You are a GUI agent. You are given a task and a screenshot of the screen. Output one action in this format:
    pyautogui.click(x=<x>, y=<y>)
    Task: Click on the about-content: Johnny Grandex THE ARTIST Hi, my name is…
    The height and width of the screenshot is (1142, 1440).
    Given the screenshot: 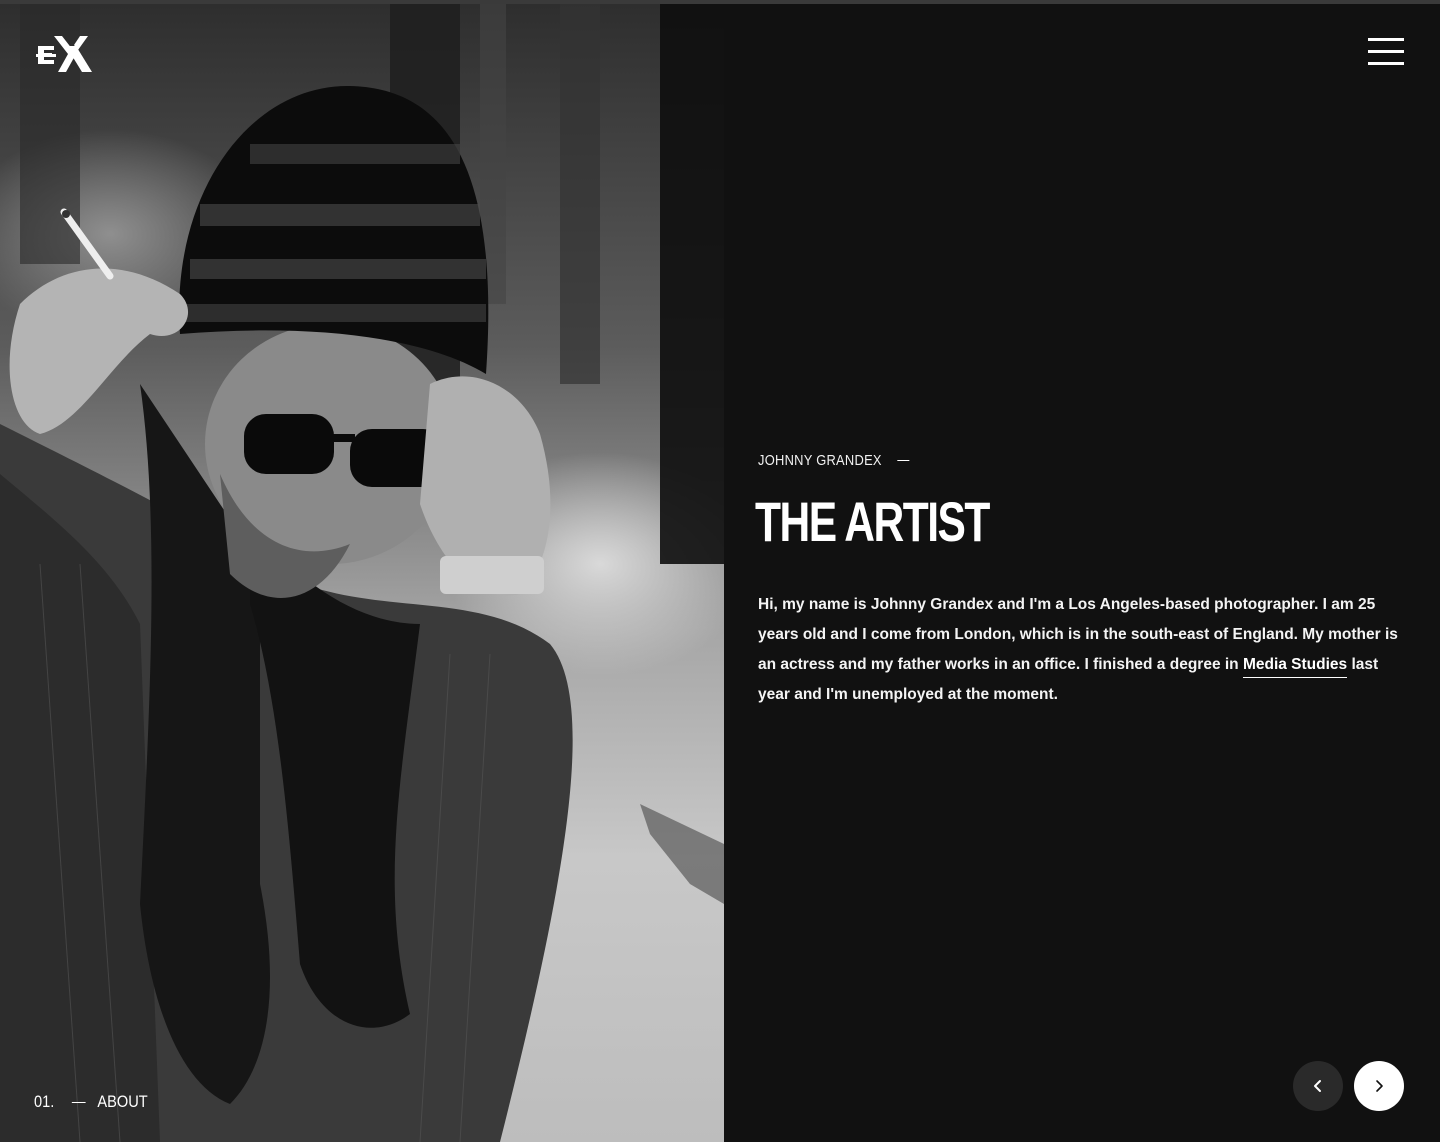 What is the action you would take?
    pyautogui.click(x=1081, y=579)
    